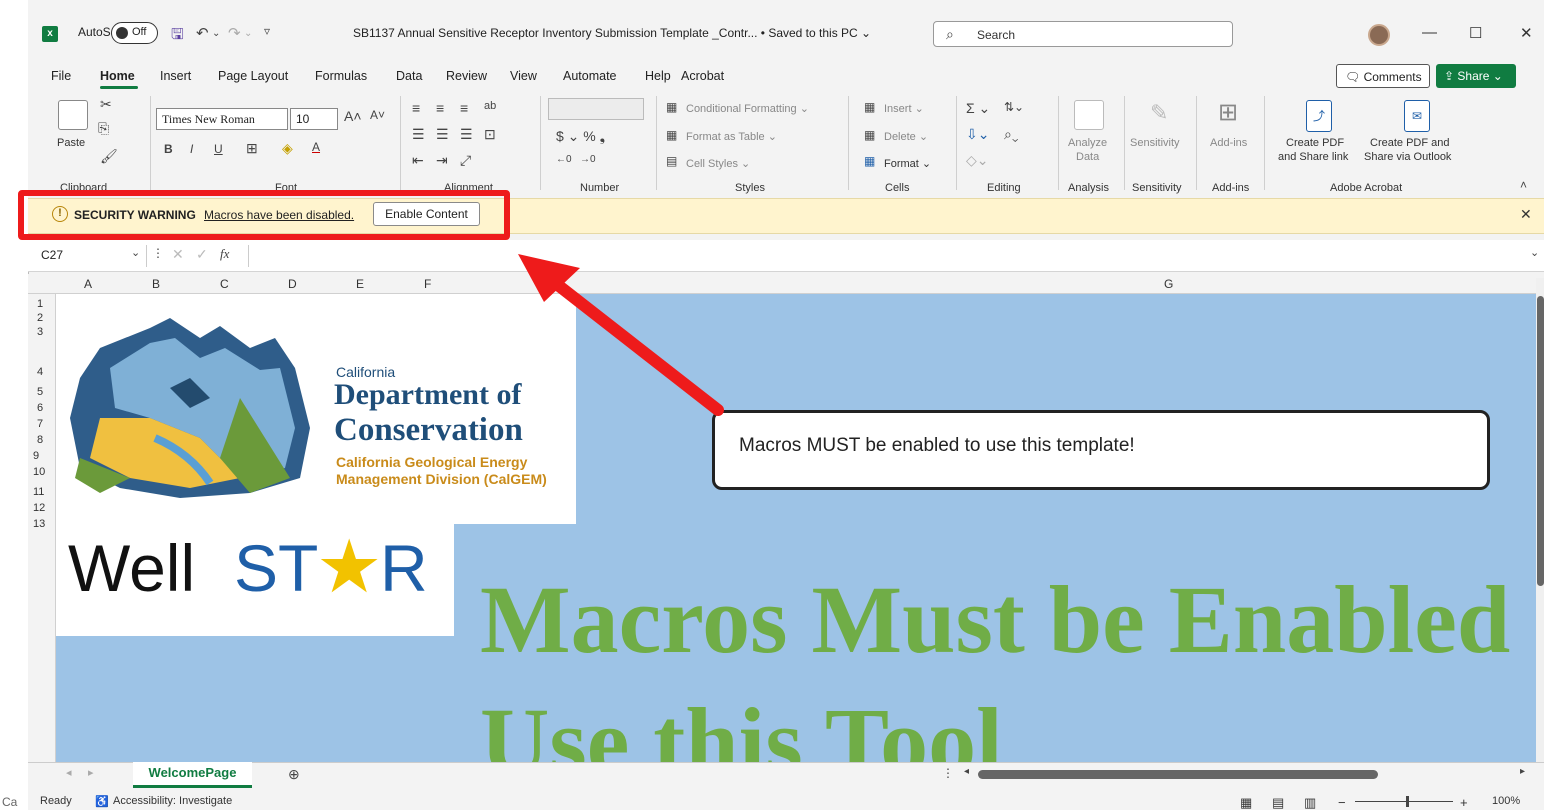 The height and width of the screenshot is (810, 1544). Describe the element at coordinates (1476, 76) in the screenshot. I see `share-button: ⇪ Share ⌄` at that location.